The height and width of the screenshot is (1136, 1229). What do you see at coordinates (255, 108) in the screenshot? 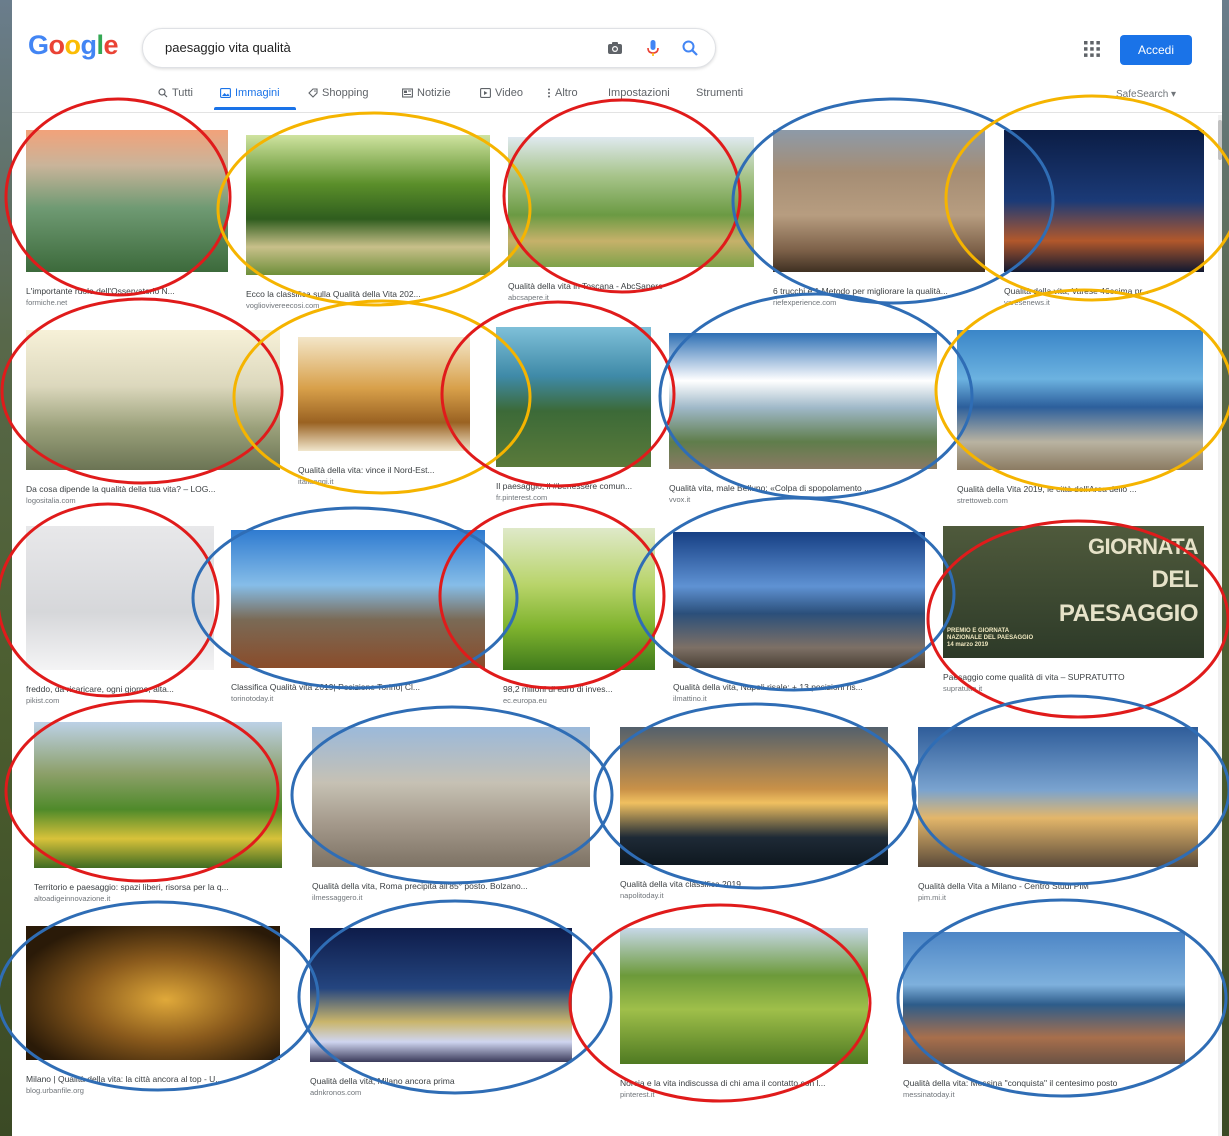
I see `active-tab-indicator` at bounding box center [255, 108].